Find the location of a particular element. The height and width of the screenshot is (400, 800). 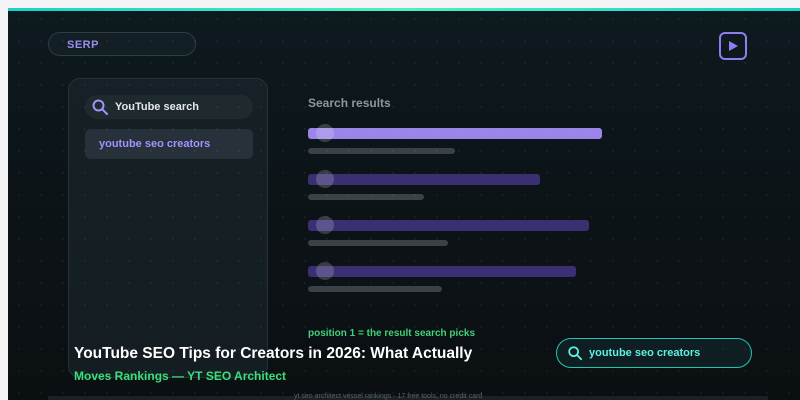

youtube-search-pill: youtube seo creators is located at coordinates (654, 353).